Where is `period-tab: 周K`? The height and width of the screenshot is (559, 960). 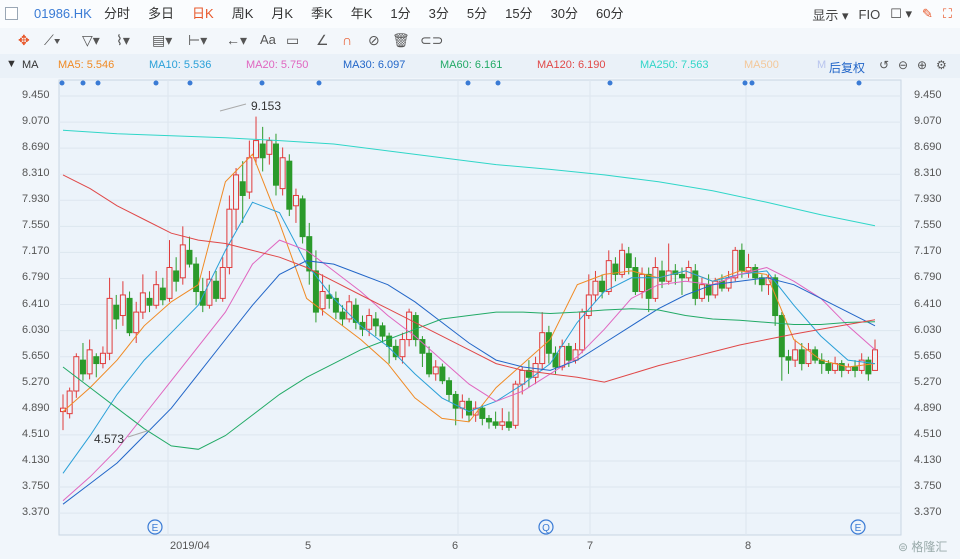
period-tab: 周K is located at coordinates (243, 14).